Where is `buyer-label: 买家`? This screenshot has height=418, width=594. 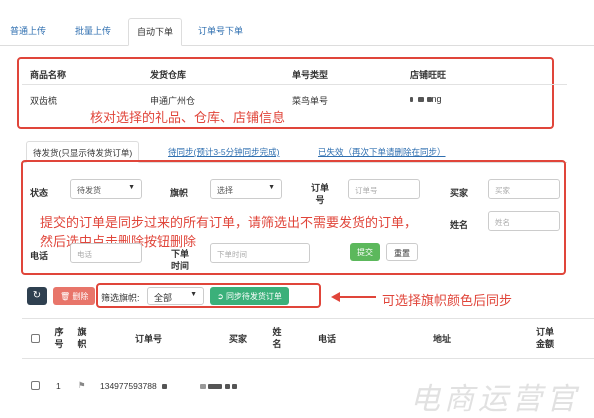 buyer-label: 买家 is located at coordinates (459, 193).